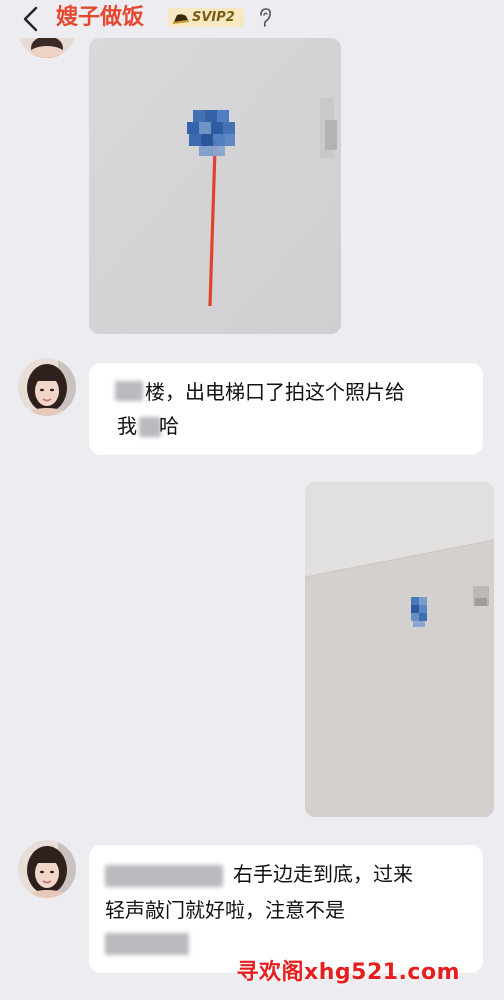 This screenshot has width=504, height=1000. I want to click on message-line: 哈, so click(169, 426).